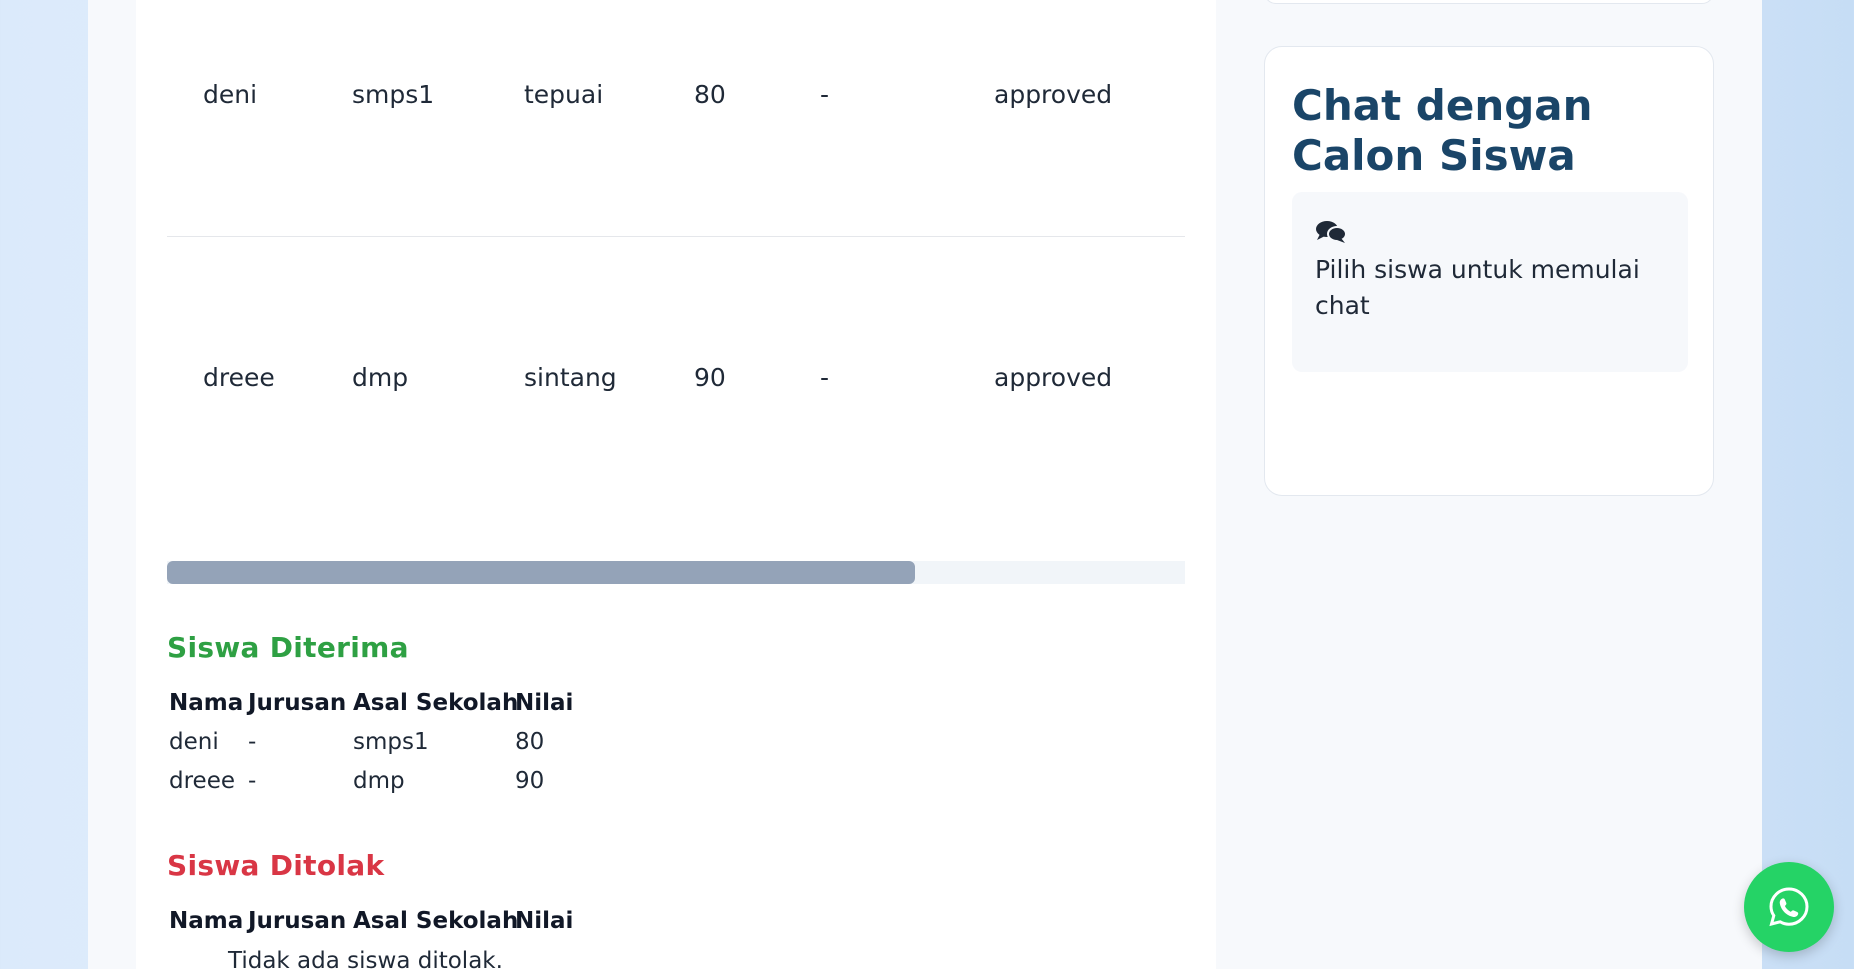 Image resolution: width=1854 pixels, height=969 pixels. Describe the element at coordinates (1331, 232) in the screenshot. I see `comments-icon` at that location.